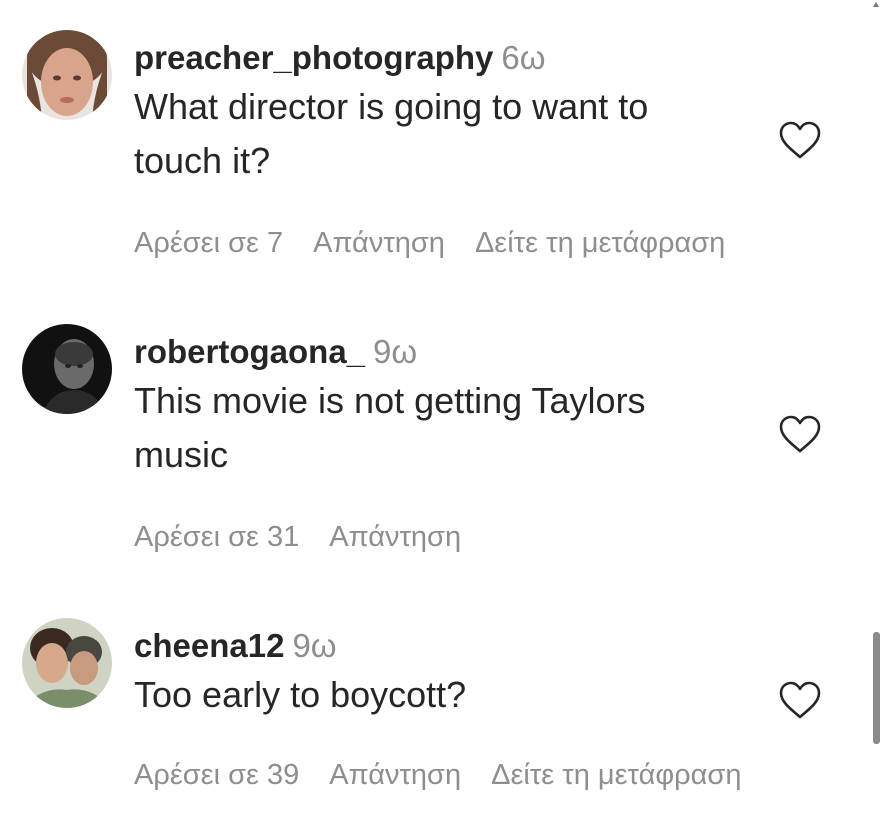  What do you see at coordinates (208, 243) in the screenshot?
I see `likes-count: Αρέσει σε 7` at bounding box center [208, 243].